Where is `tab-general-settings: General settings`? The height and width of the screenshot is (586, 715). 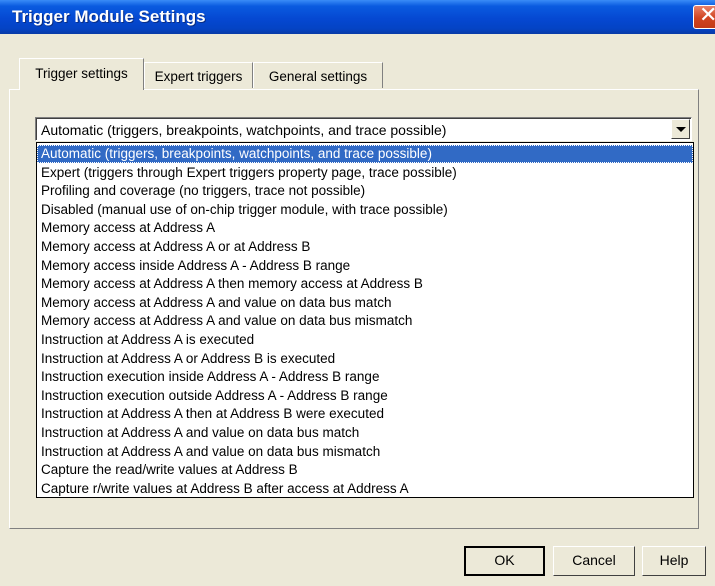
tab-general-settings: General settings is located at coordinates (318, 75).